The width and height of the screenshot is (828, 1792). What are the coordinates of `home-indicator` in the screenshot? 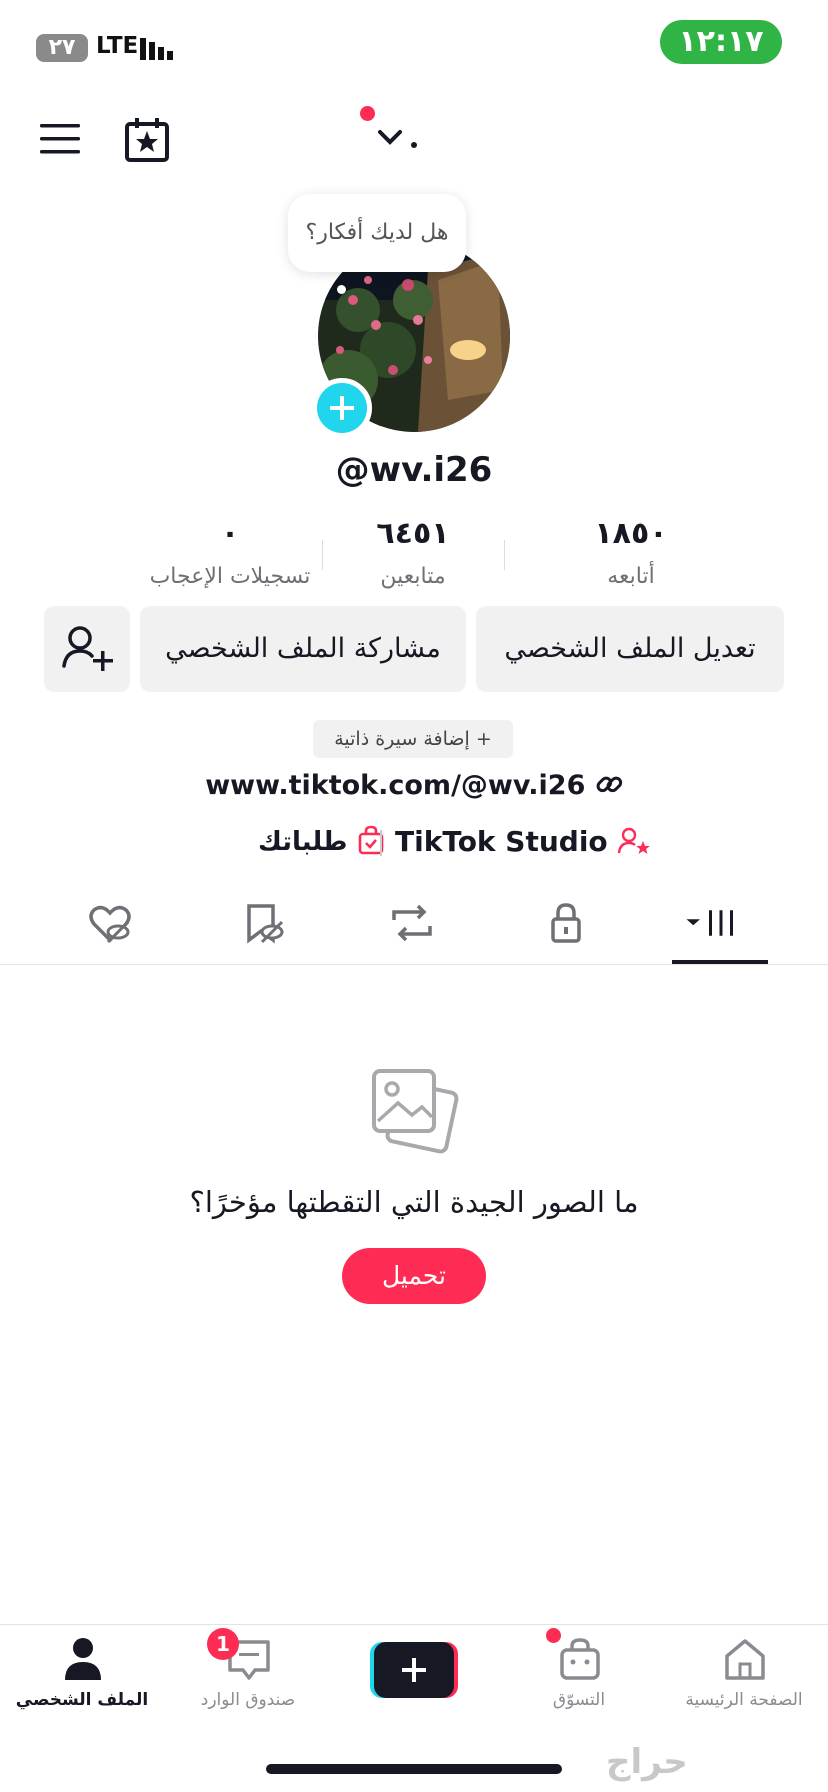 It's located at (414, 1769).